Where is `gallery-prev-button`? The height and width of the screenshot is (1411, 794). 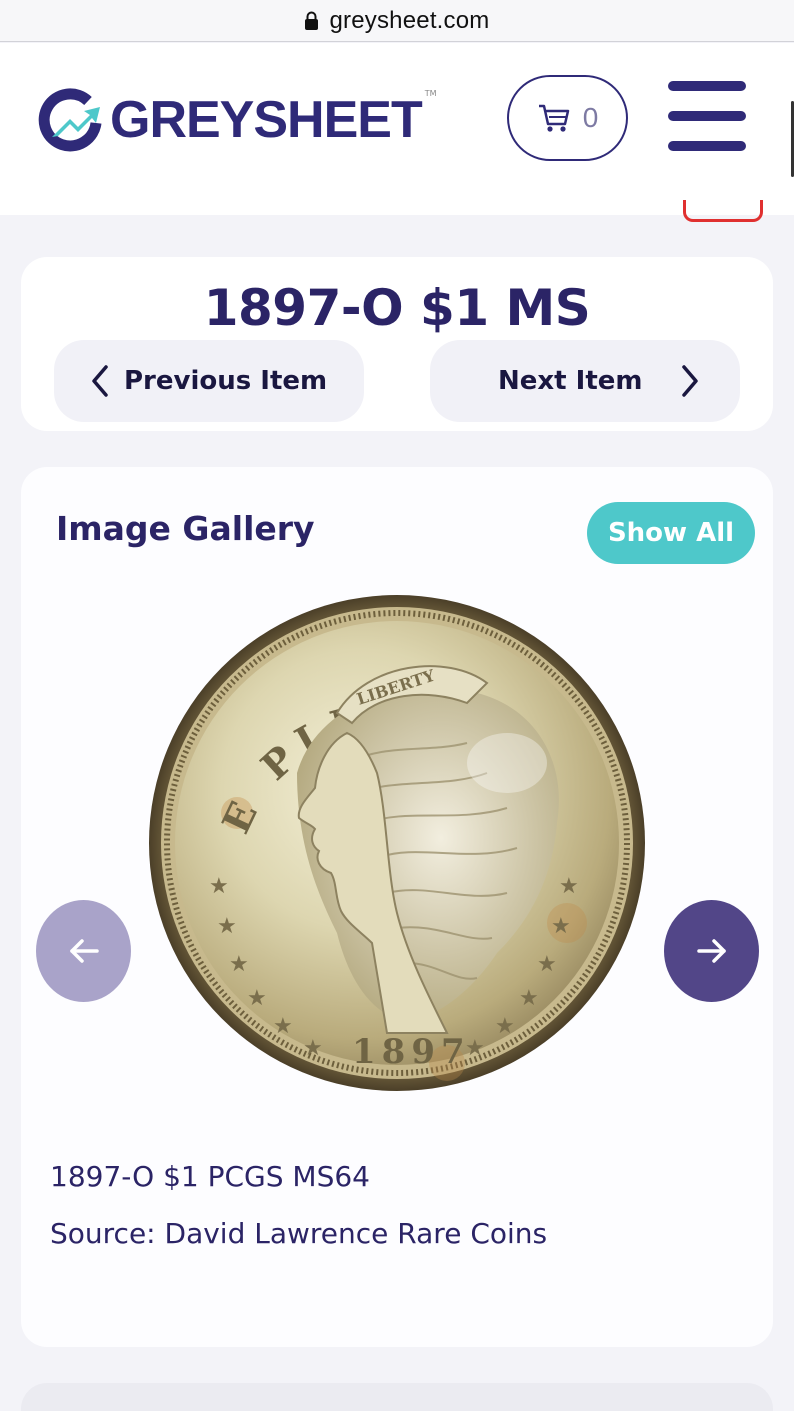
gallery-prev-button is located at coordinates (83, 951).